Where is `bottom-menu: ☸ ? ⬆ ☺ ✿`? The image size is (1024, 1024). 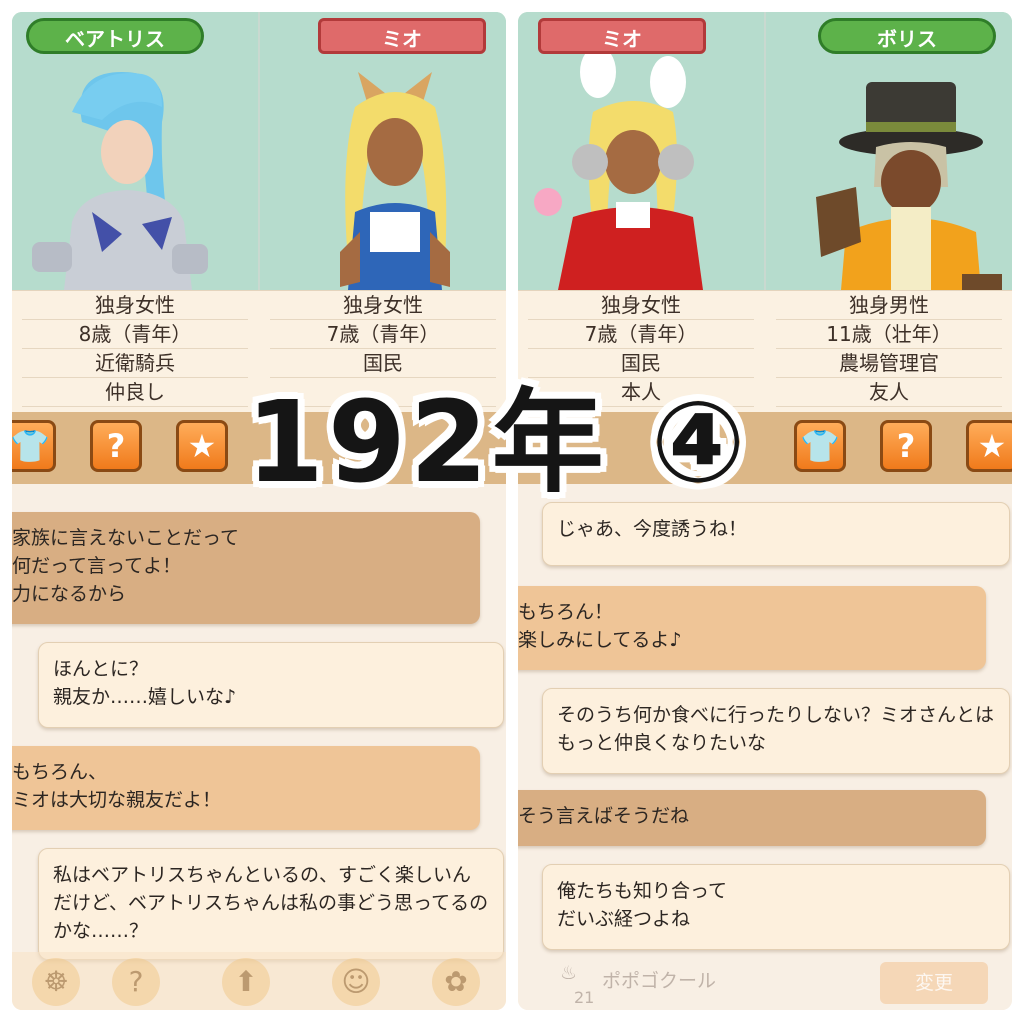 bottom-menu: ☸ ? ⬆ ☺ ✿ is located at coordinates (259, 981).